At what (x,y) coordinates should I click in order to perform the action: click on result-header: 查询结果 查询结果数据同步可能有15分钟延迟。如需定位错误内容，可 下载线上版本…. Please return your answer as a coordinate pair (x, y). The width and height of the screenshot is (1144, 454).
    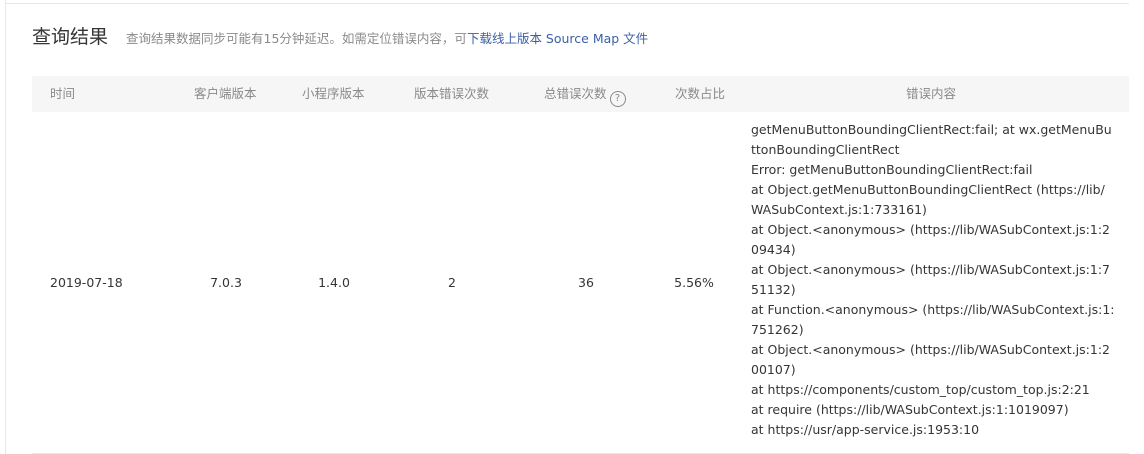
    Looking at the image, I should click on (340, 35).